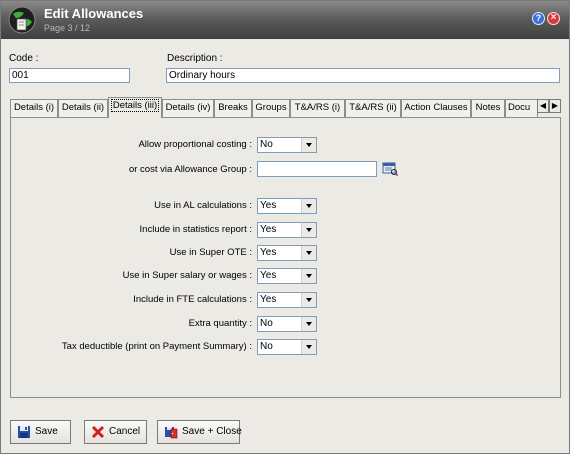  I want to click on app-globe-icon, so click(22, 20).